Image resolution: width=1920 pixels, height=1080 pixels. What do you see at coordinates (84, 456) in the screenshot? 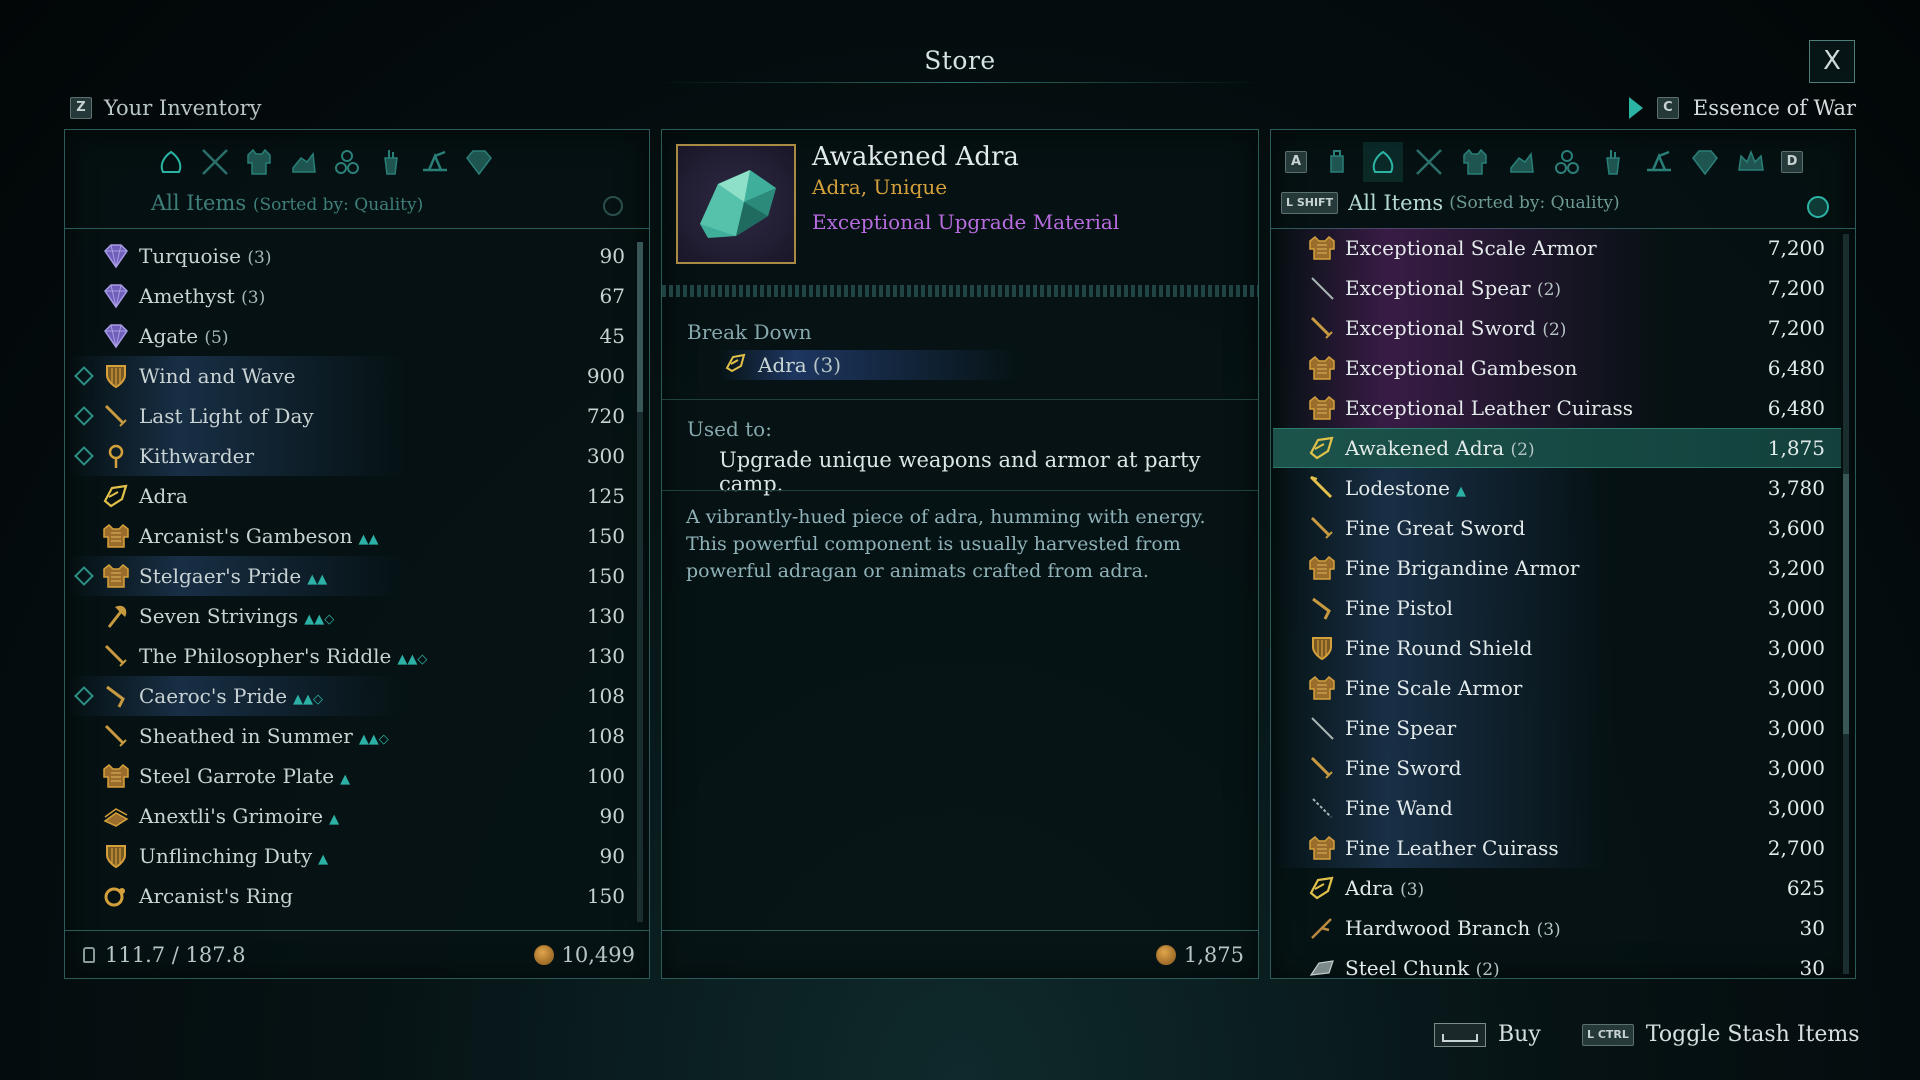
I see `favorite-icon` at bounding box center [84, 456].